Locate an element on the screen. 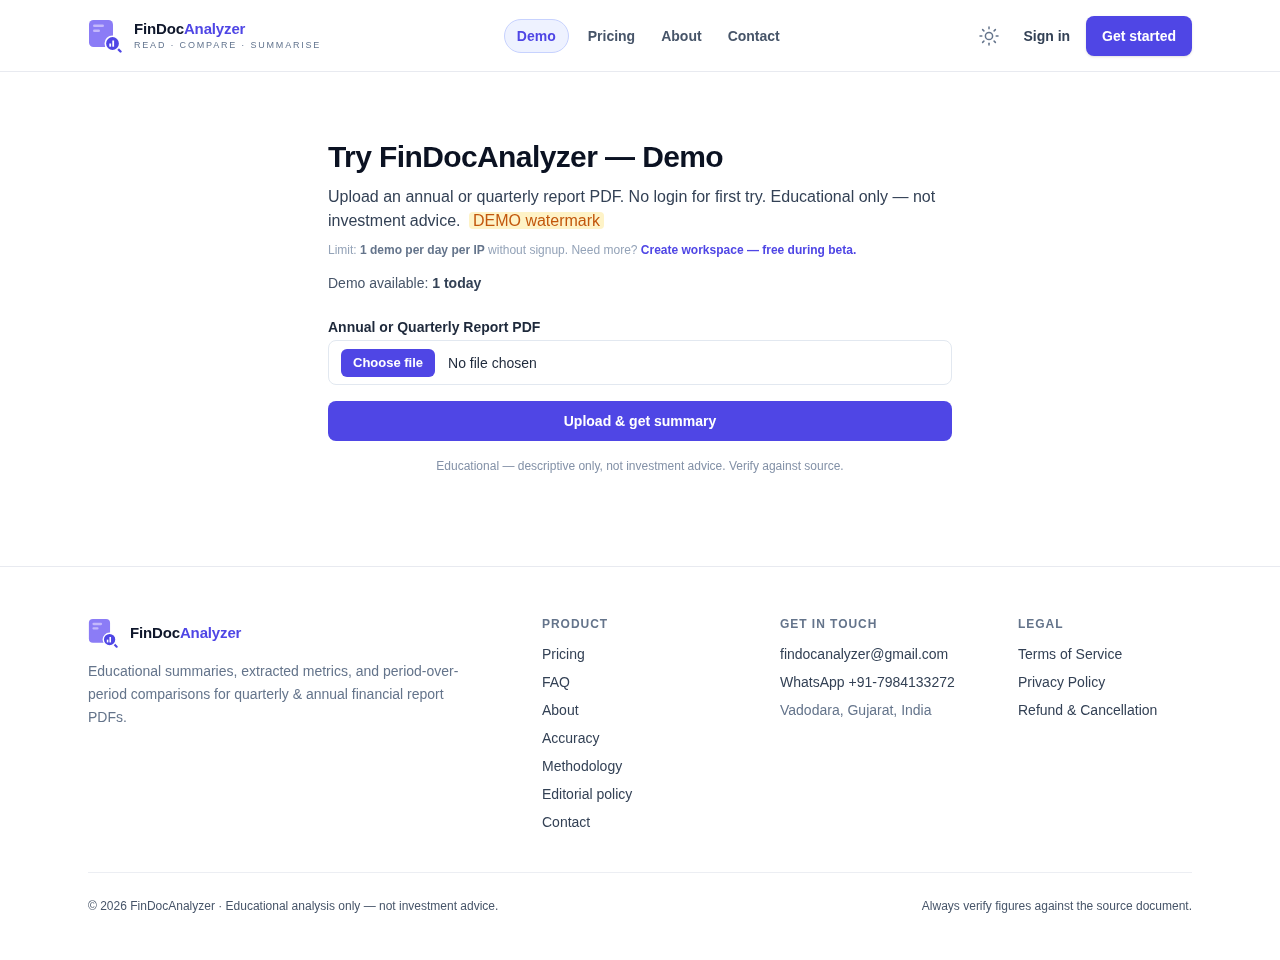 This screenshot has height=960, width=1280. page-title: Try FinDocAnalyzer — Demo is located at coordinates (526, 157).